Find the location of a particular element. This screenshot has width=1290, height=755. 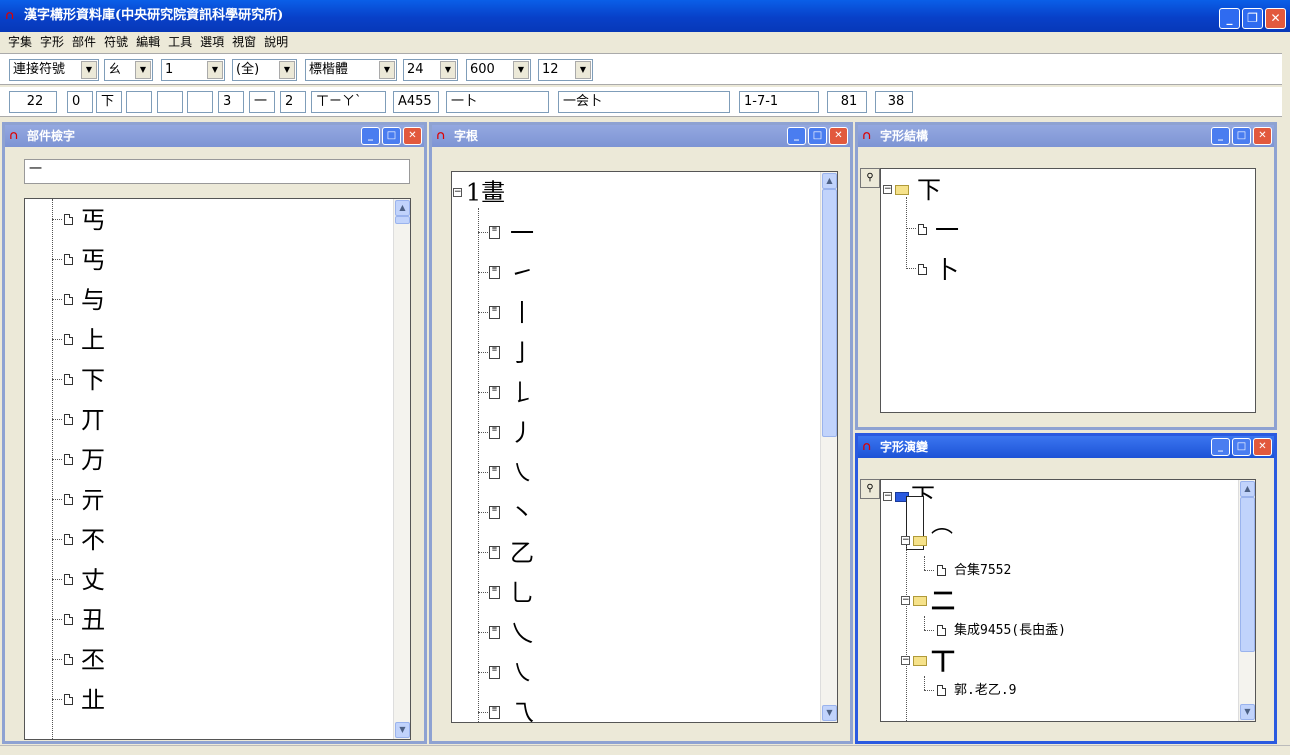

radical-list-item: ≡ 丨 is located at coordinates (511, 312).